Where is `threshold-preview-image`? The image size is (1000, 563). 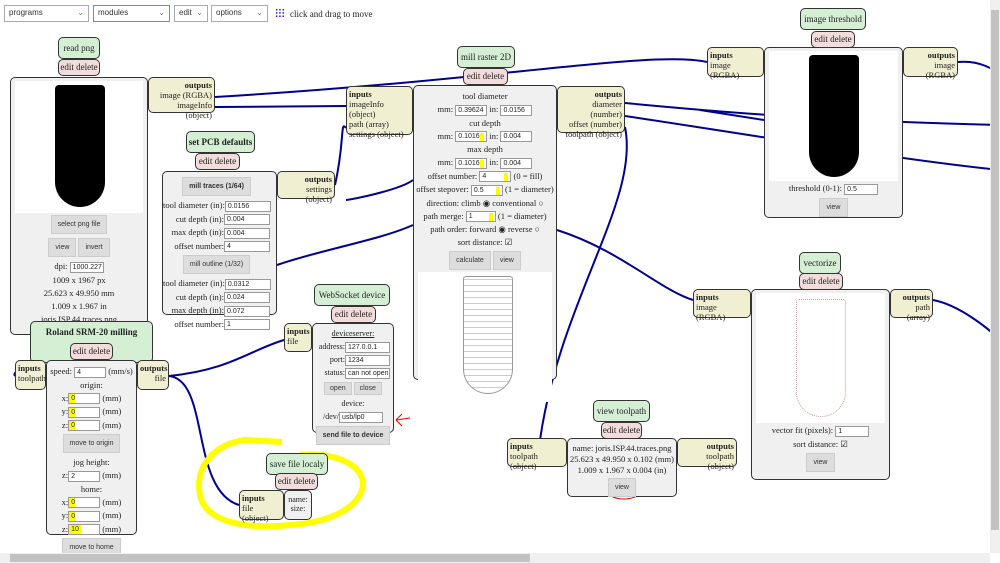 threshold-preview-image is located at coordinates (833, 116).